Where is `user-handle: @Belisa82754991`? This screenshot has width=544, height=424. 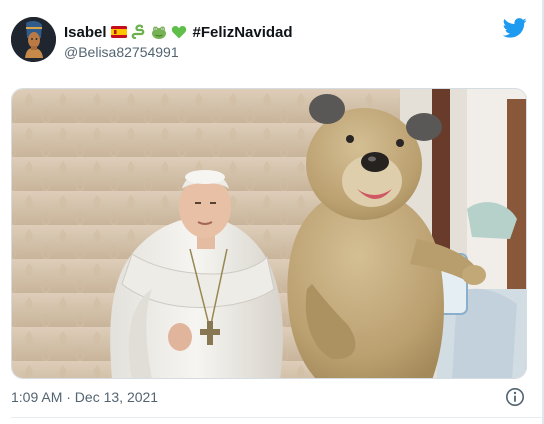
user-handle: @Belisa82754991 is located at coordinates (121, 52).